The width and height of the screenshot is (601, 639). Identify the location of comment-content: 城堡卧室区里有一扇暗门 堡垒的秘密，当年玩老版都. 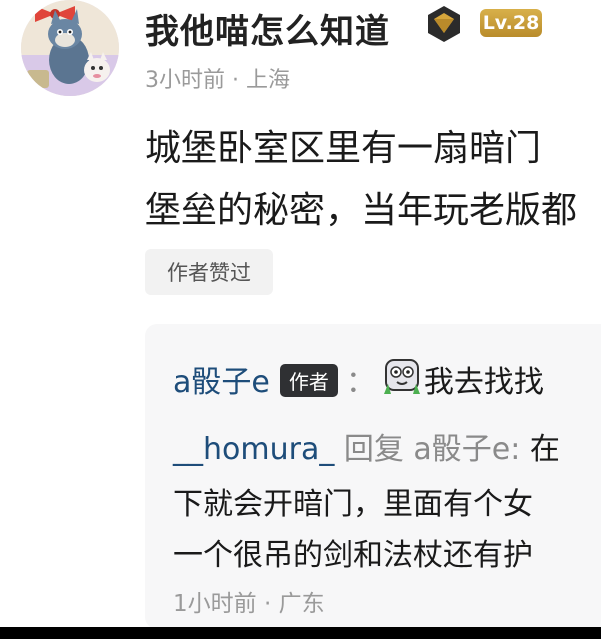
(373, 180).